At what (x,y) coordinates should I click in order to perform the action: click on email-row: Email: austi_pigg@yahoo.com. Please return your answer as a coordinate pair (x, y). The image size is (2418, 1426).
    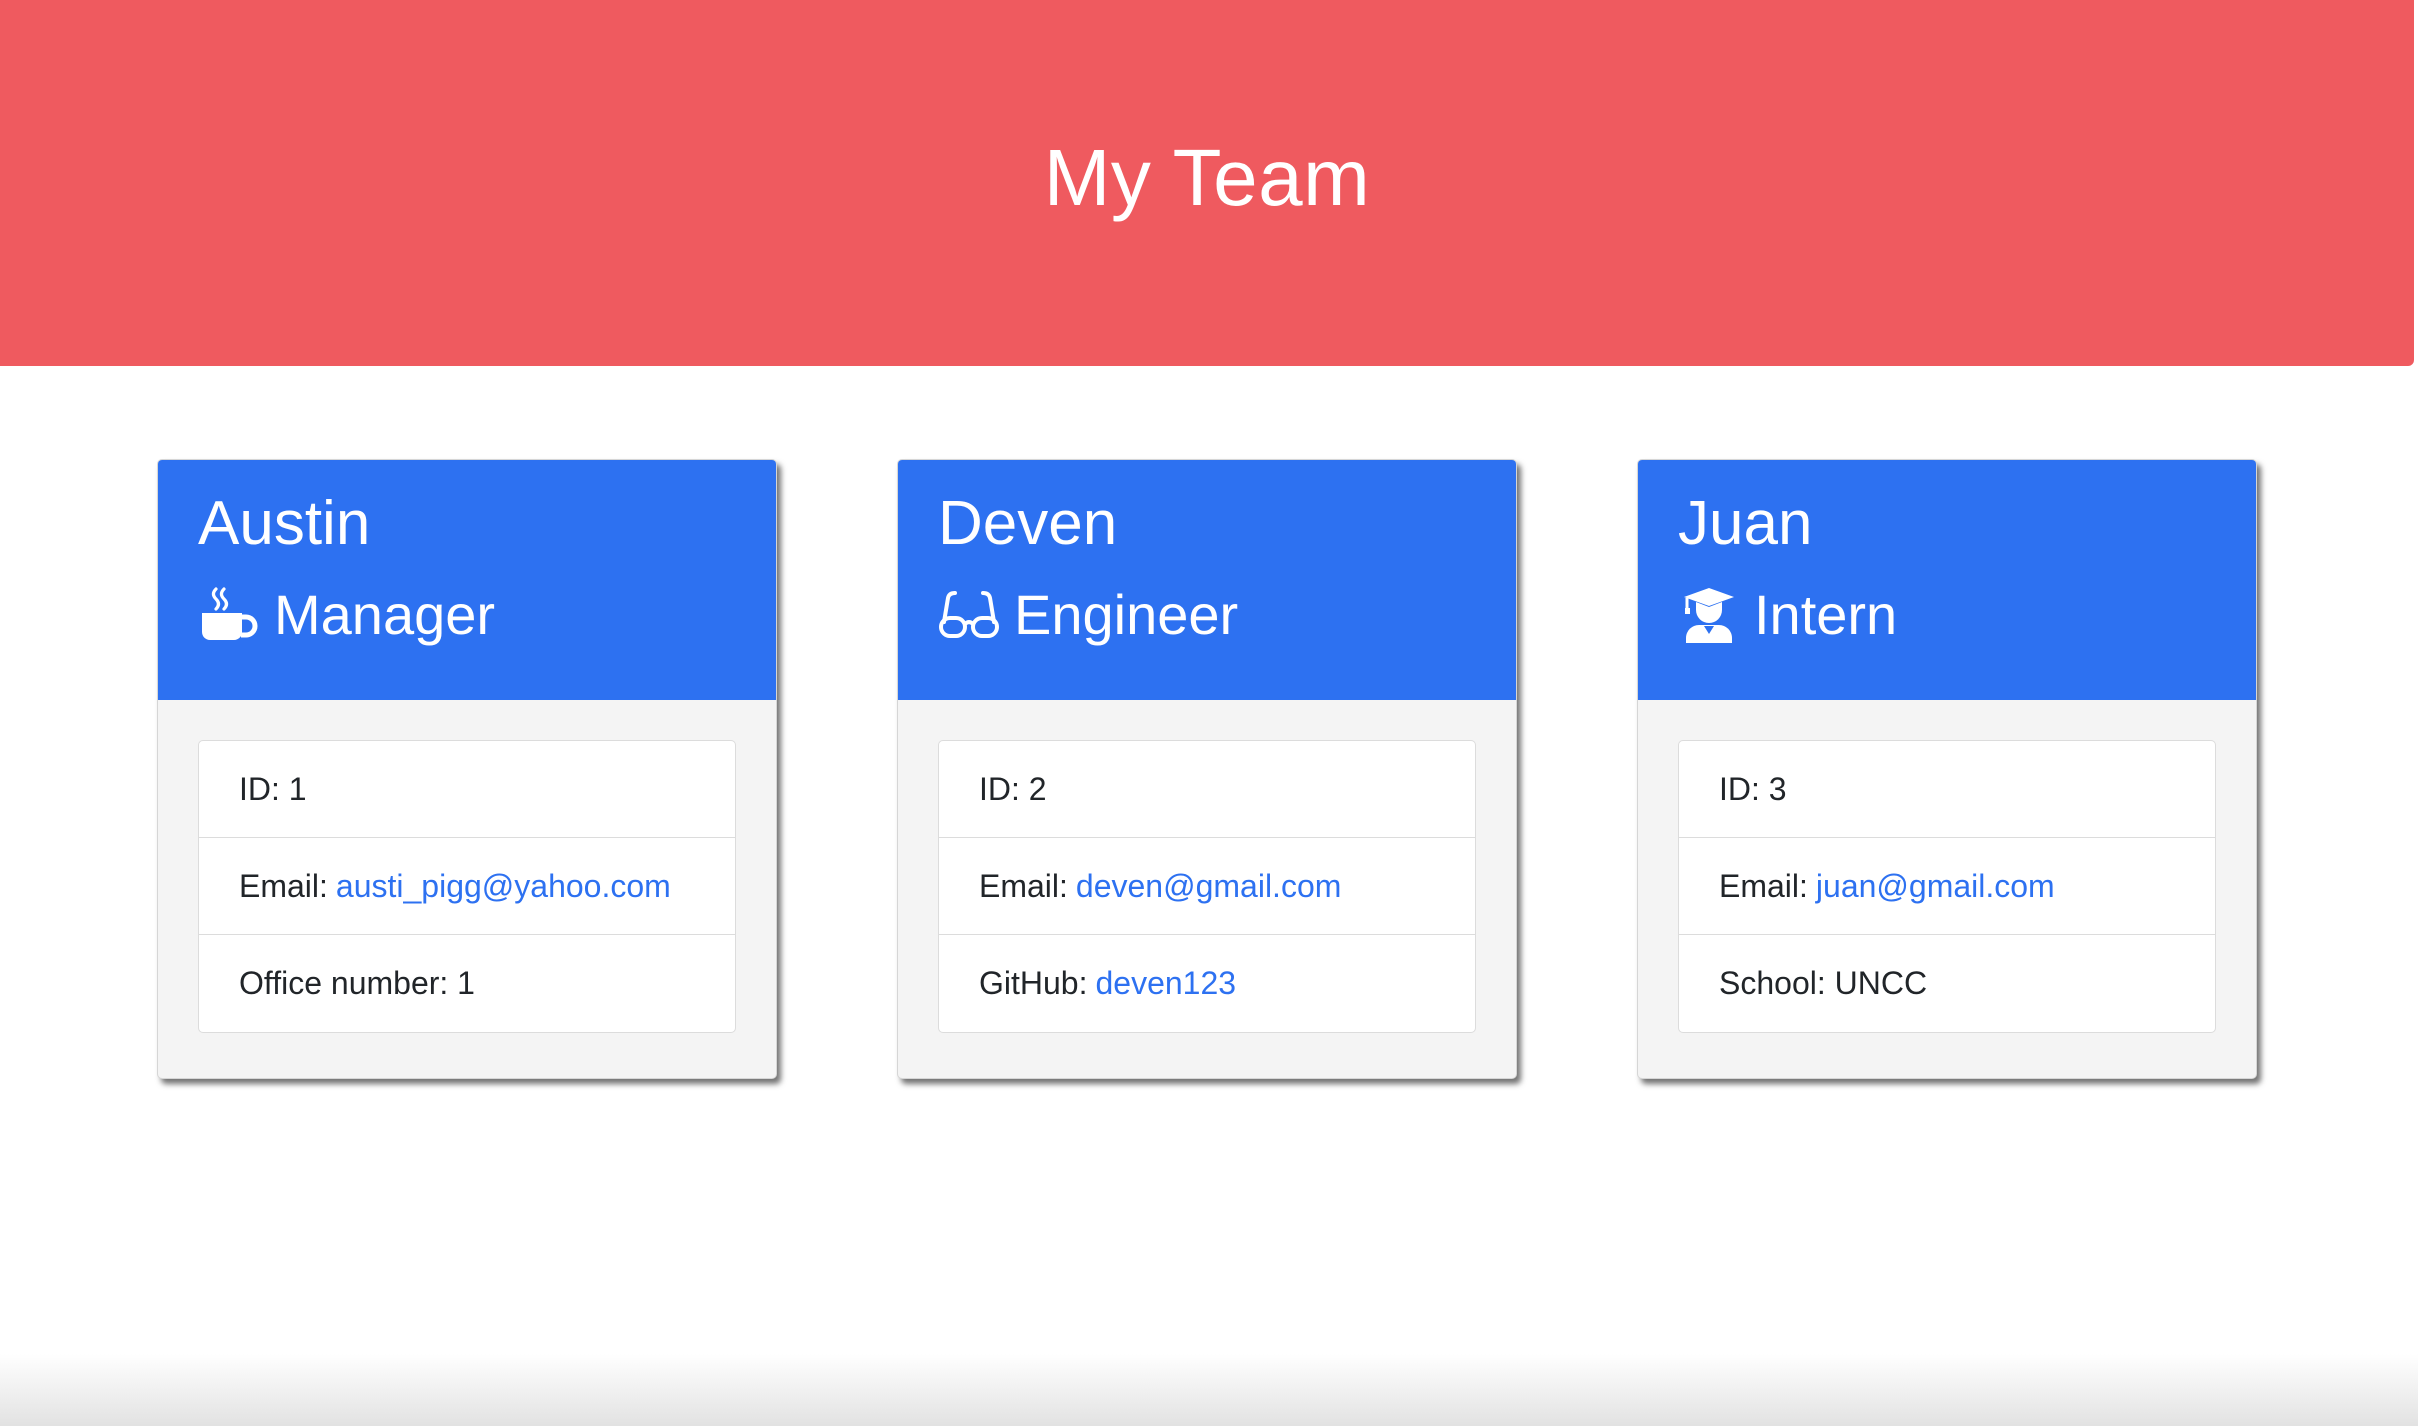
    Looking at the image, I should click on (467, 886).